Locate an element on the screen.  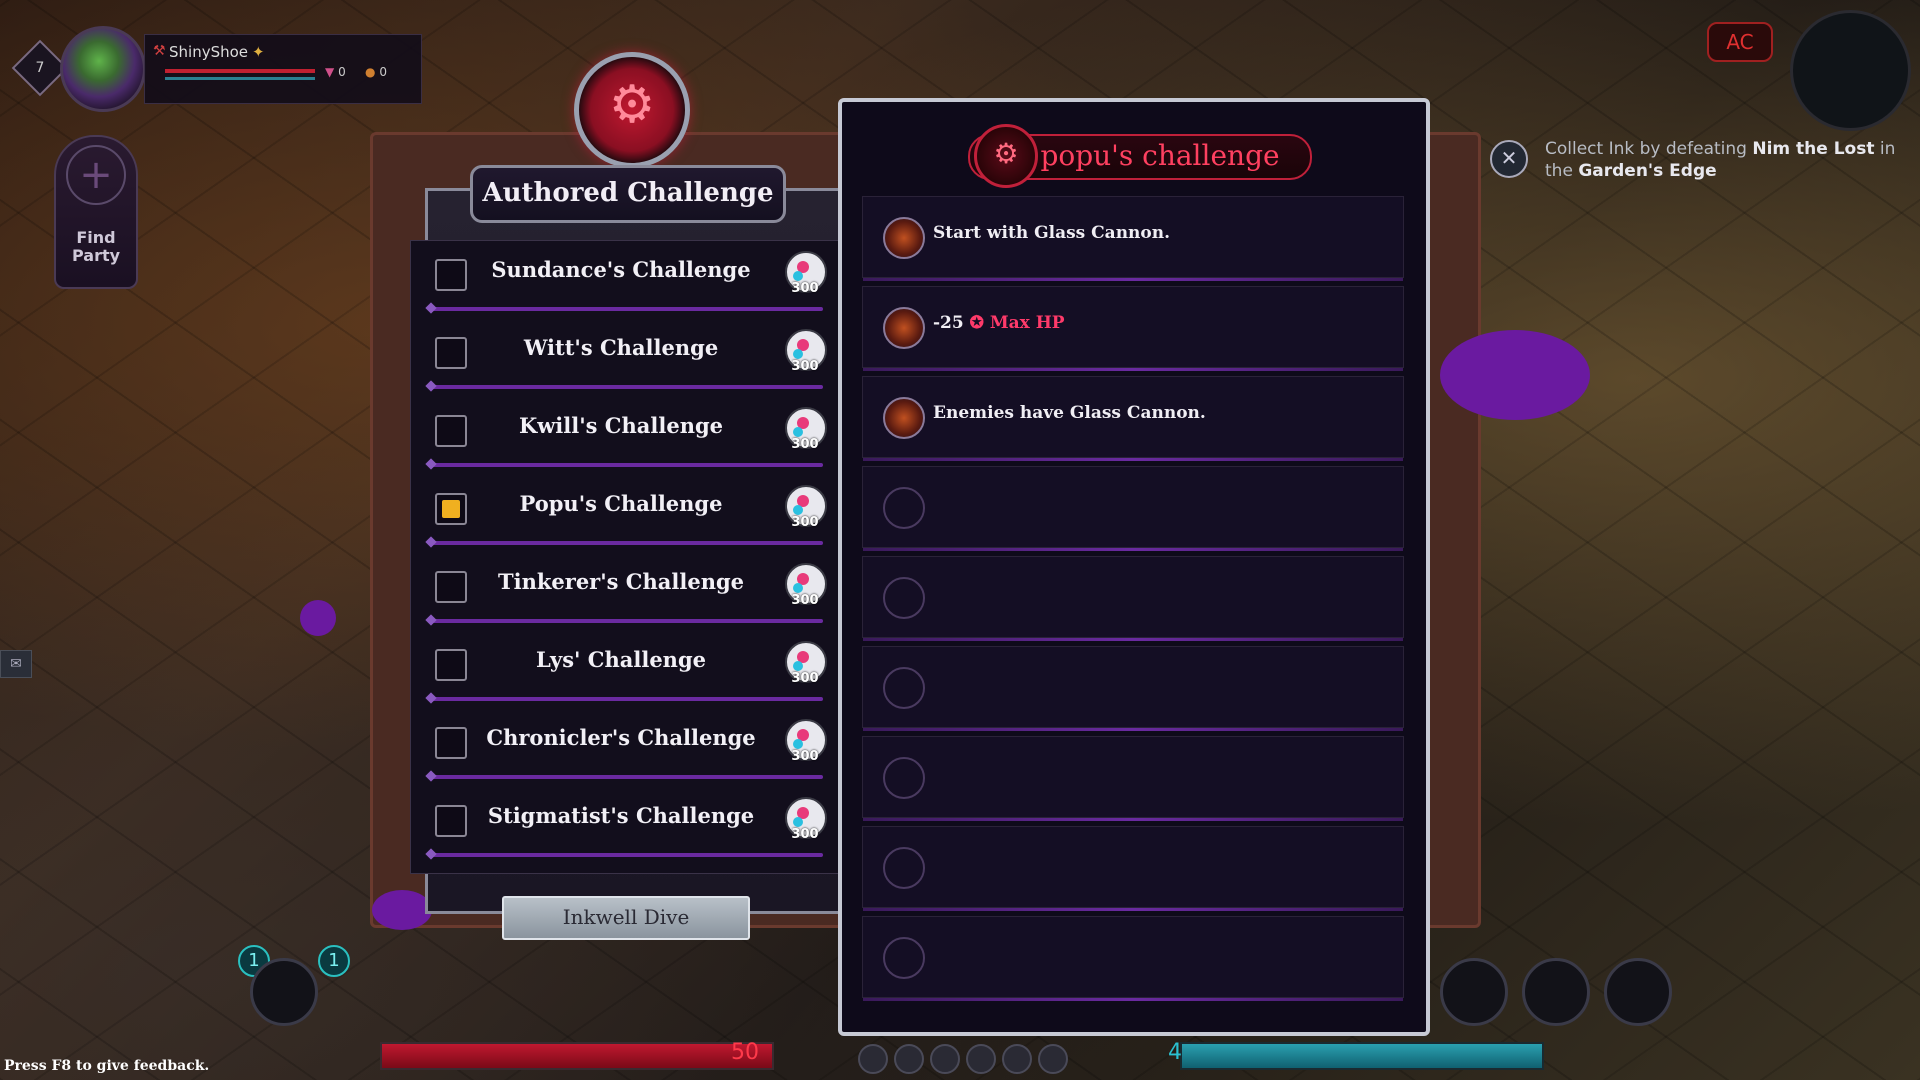
ac-badge: AC is located at coordinates (1740, 42).